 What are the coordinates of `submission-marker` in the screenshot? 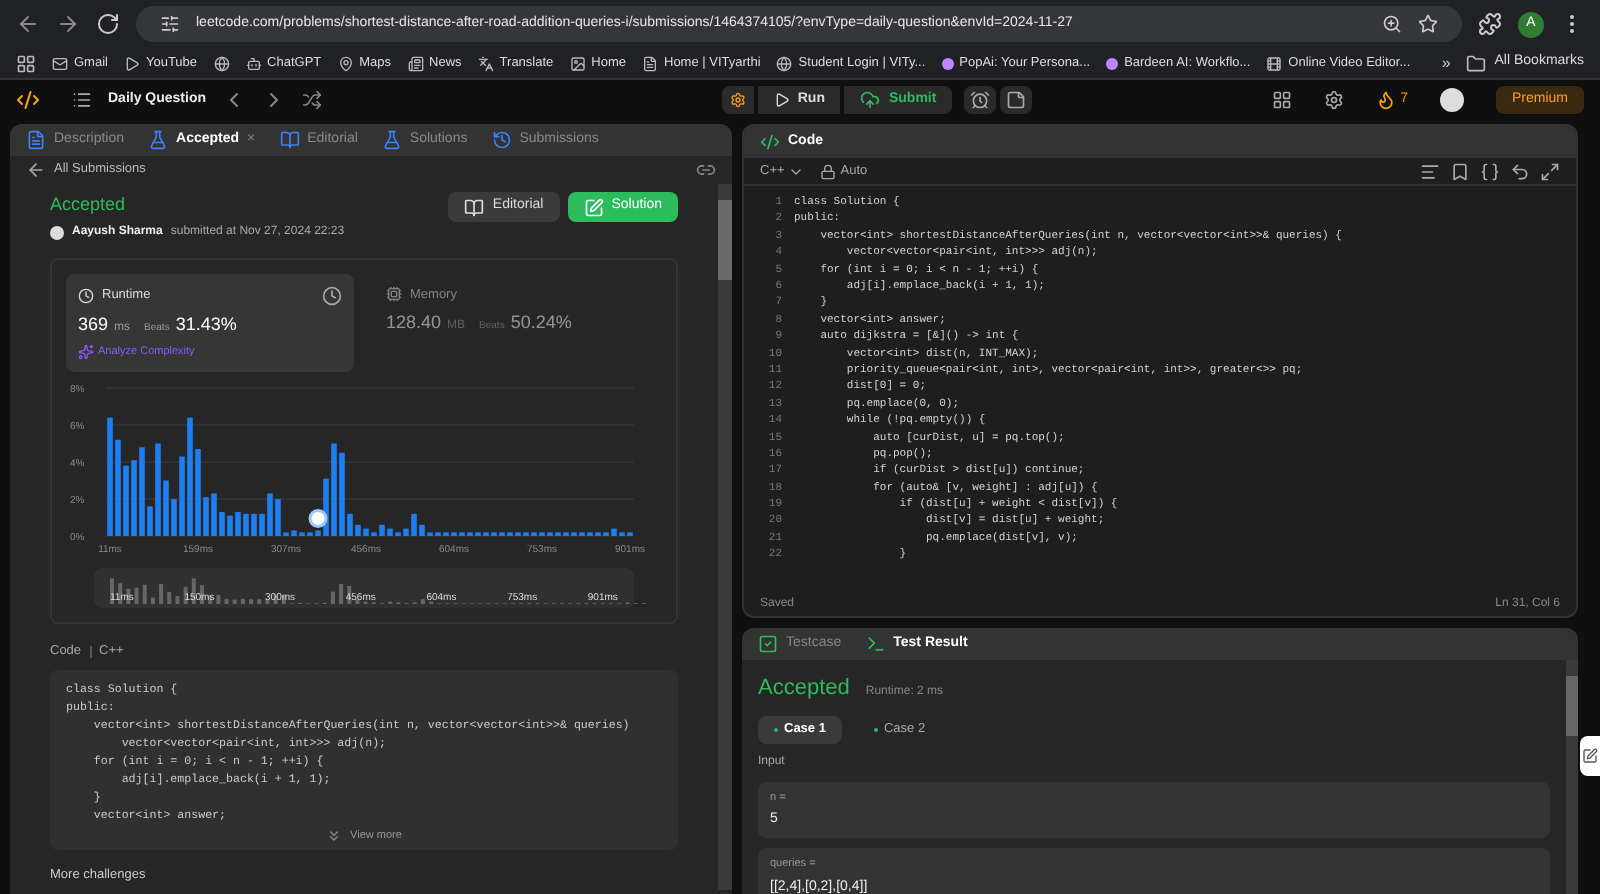 It's located at (318, 519).